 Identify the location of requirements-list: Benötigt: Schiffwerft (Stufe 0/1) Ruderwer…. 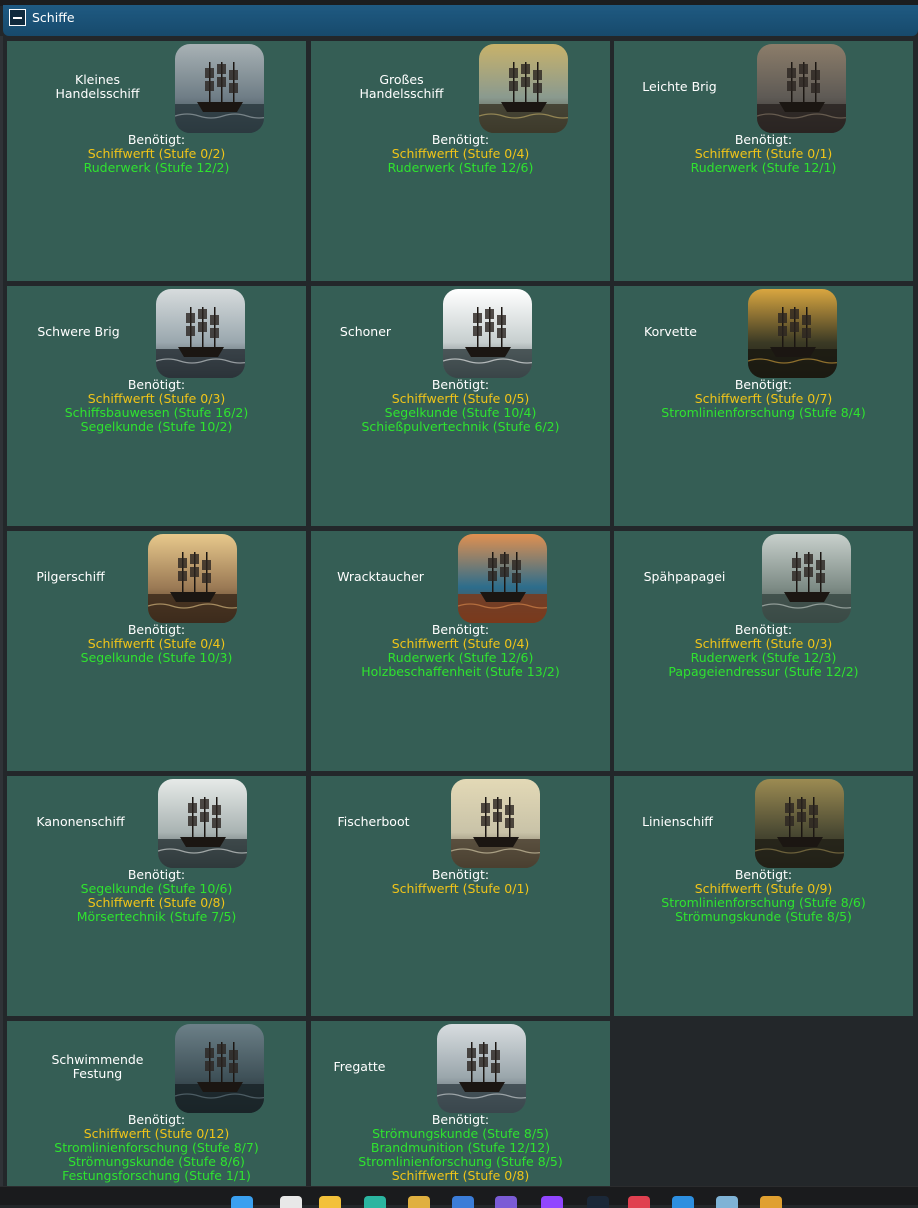
(763, 154).